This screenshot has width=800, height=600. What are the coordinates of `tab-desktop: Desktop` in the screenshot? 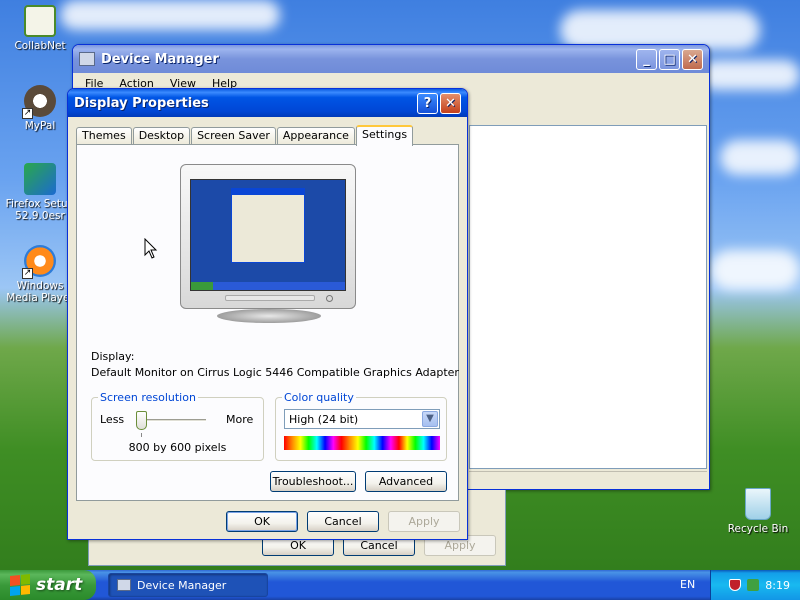 It's located at (161, 136).